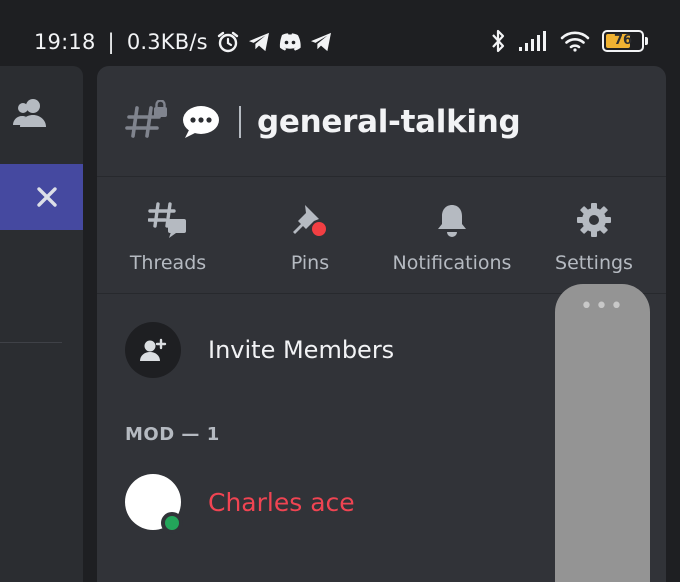 The image size is (680, 582). I want to click on speech-bubble-emoji, so click(201, 124).